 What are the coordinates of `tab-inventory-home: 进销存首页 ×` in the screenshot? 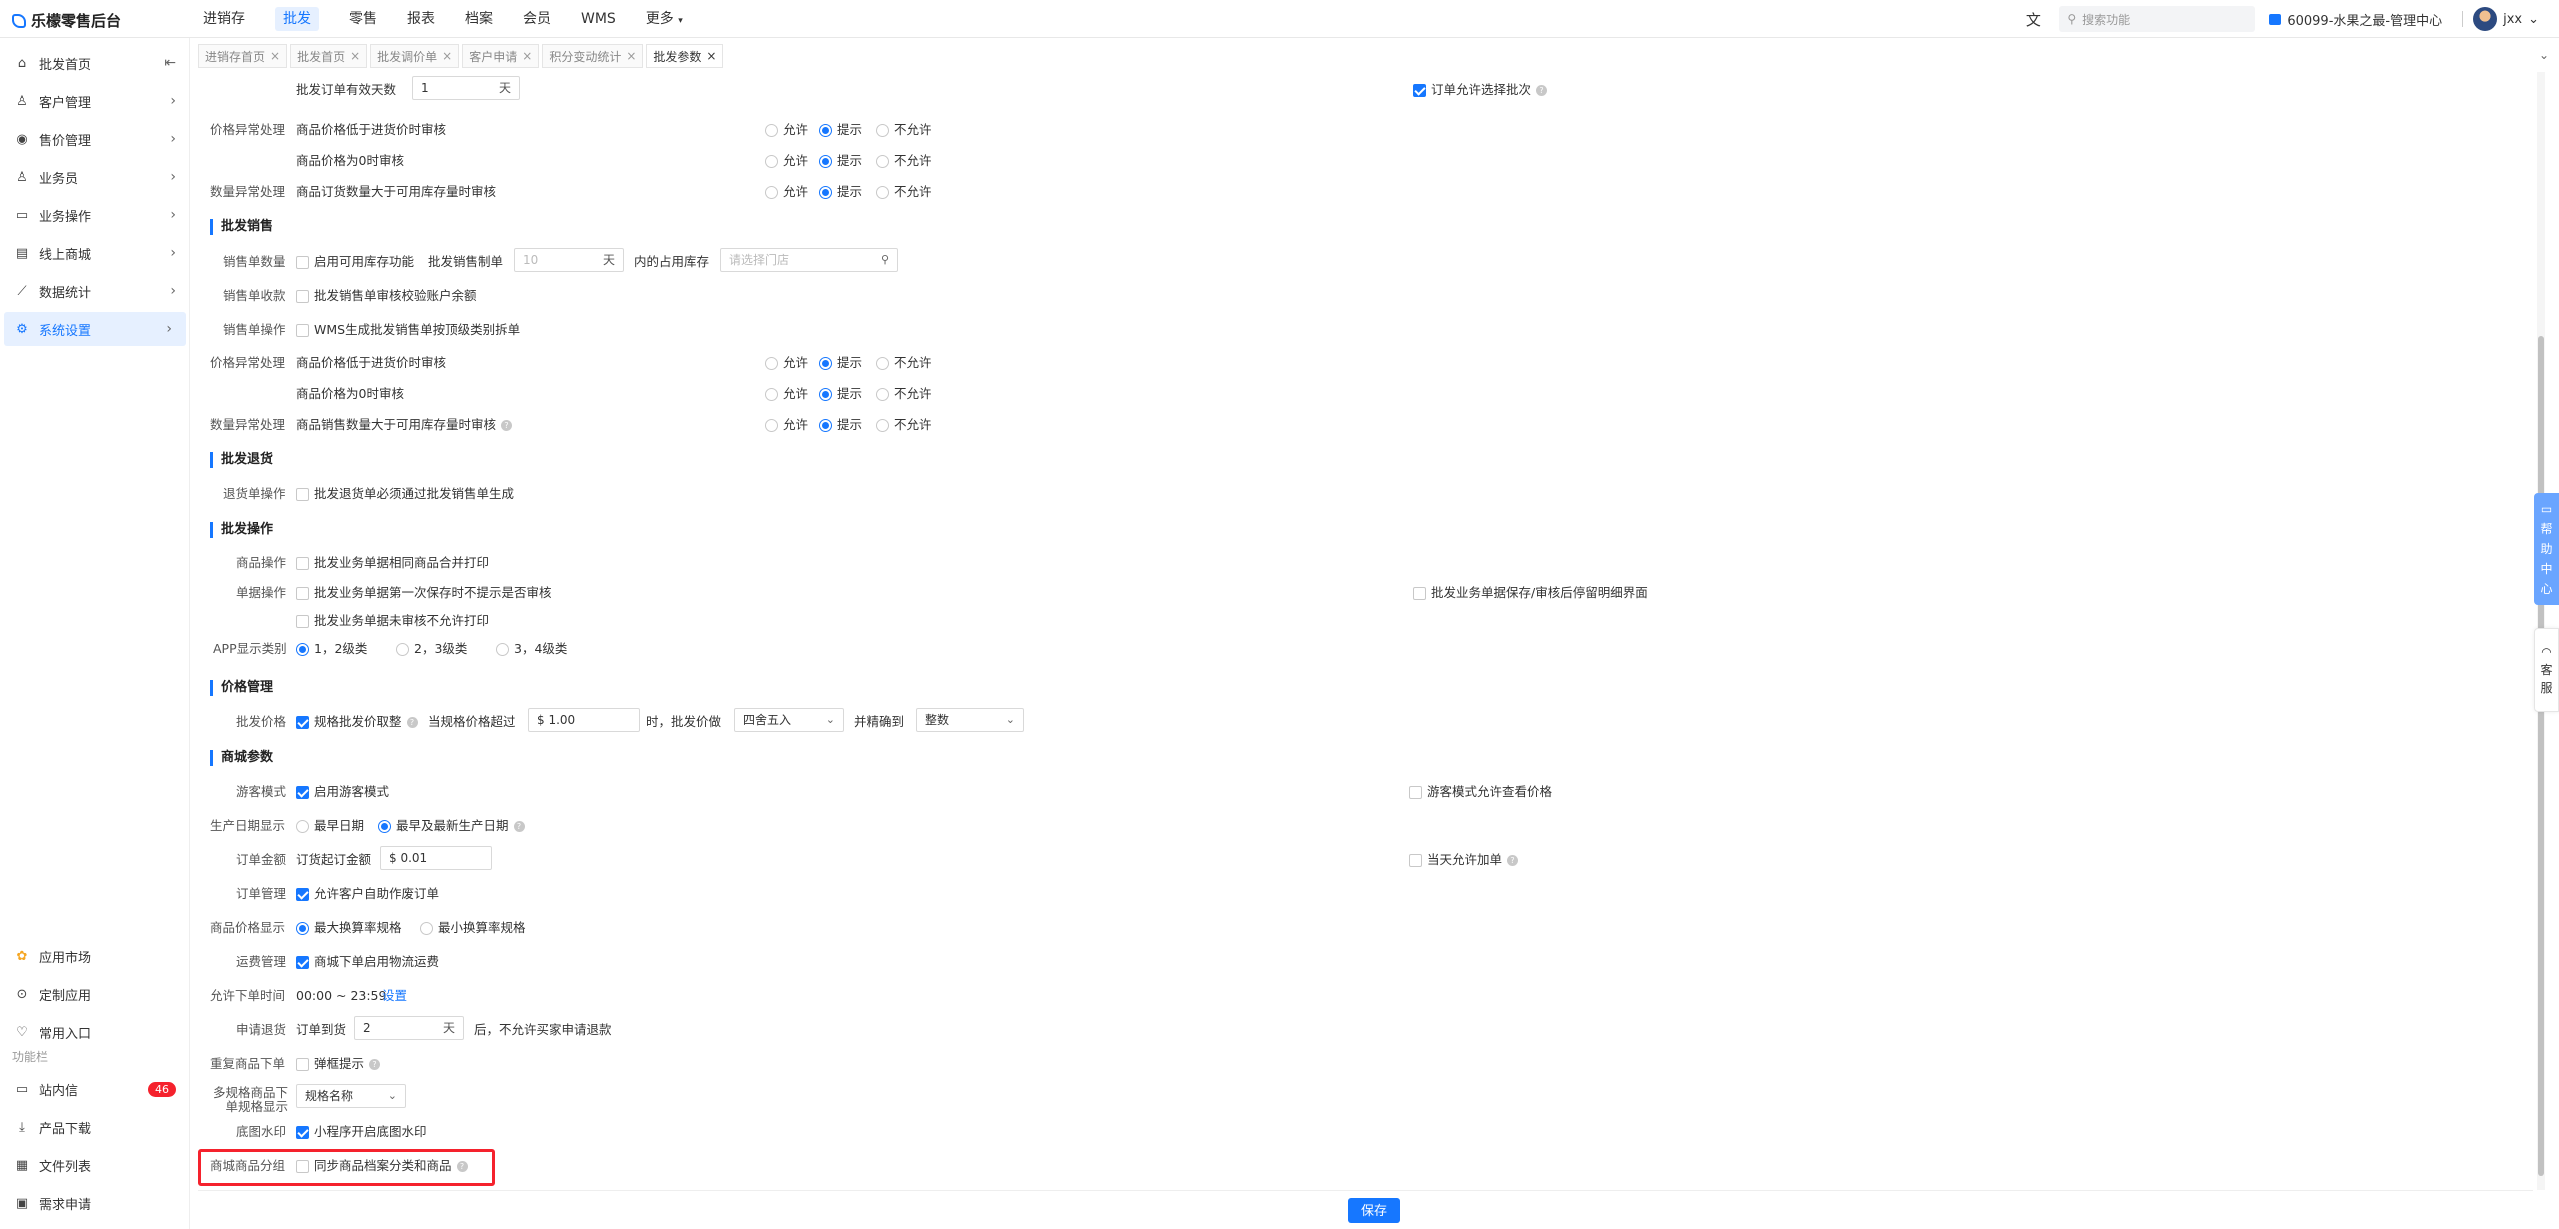 It's located at (243, 56).